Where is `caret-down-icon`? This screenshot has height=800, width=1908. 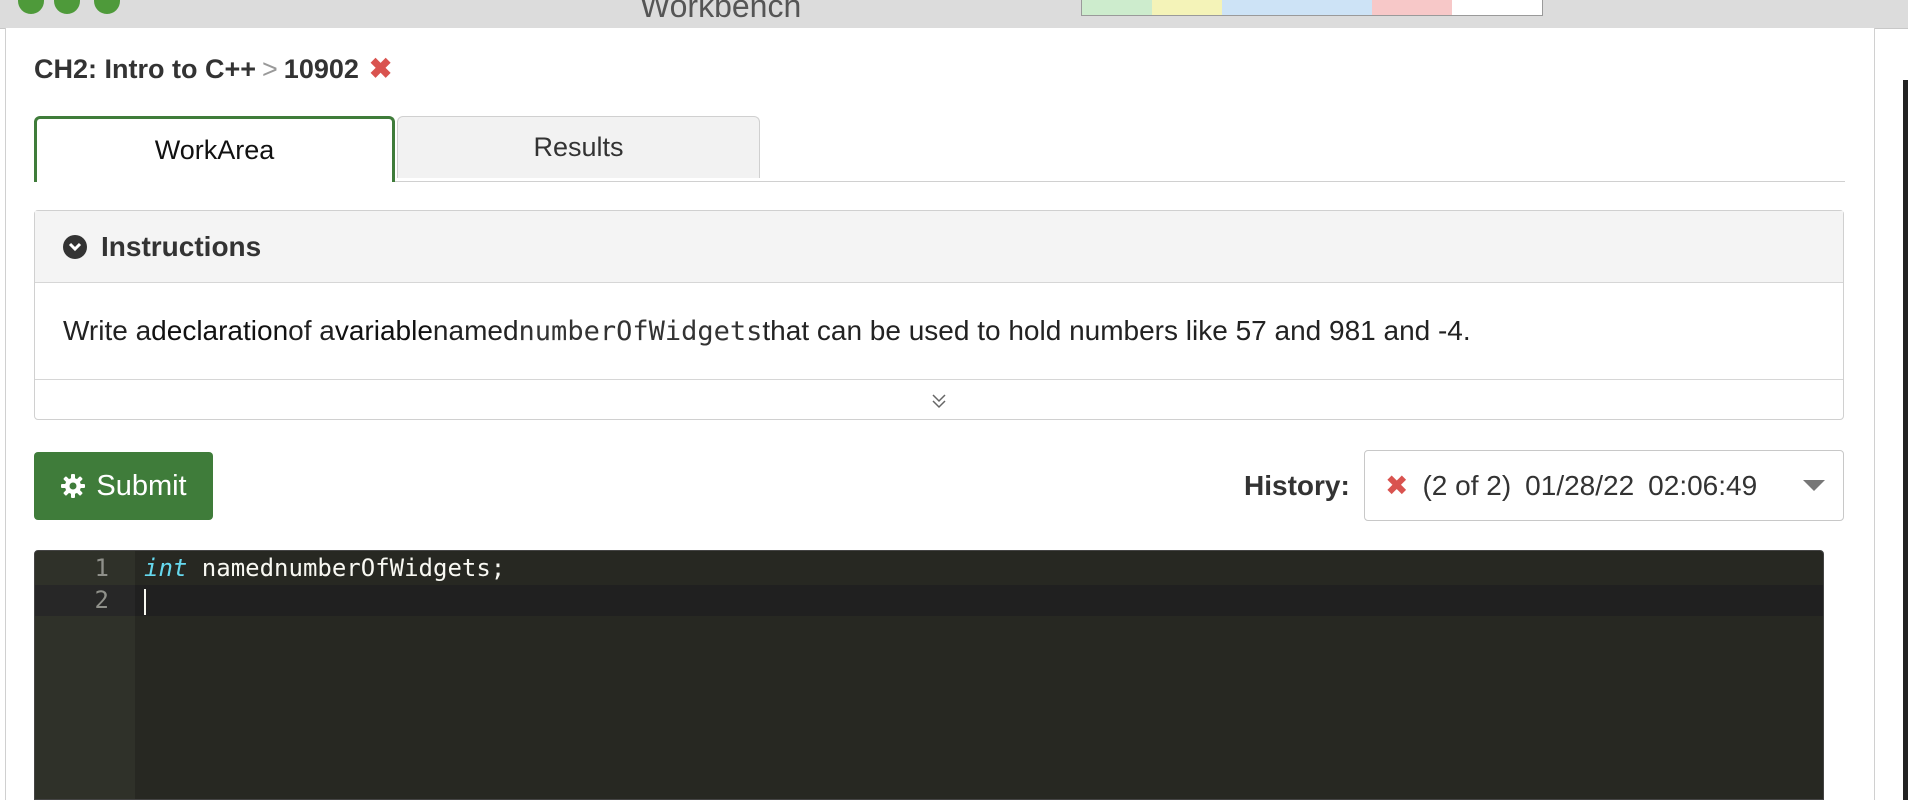 caret-down-icon is located at coordinates (1814, 485).